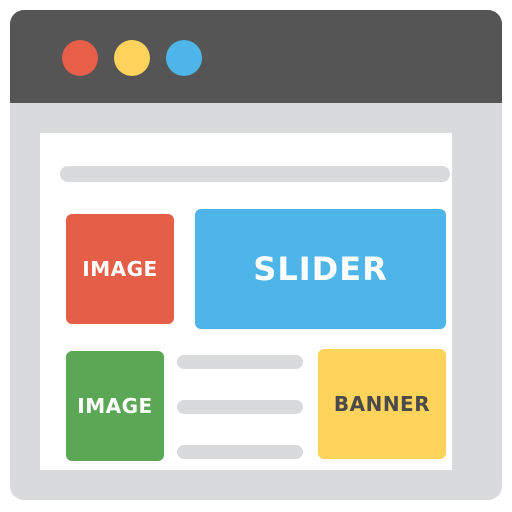 The image size is (512, 512). I want to click on image-placeholder-top: IMAGE, so click(120, 269).